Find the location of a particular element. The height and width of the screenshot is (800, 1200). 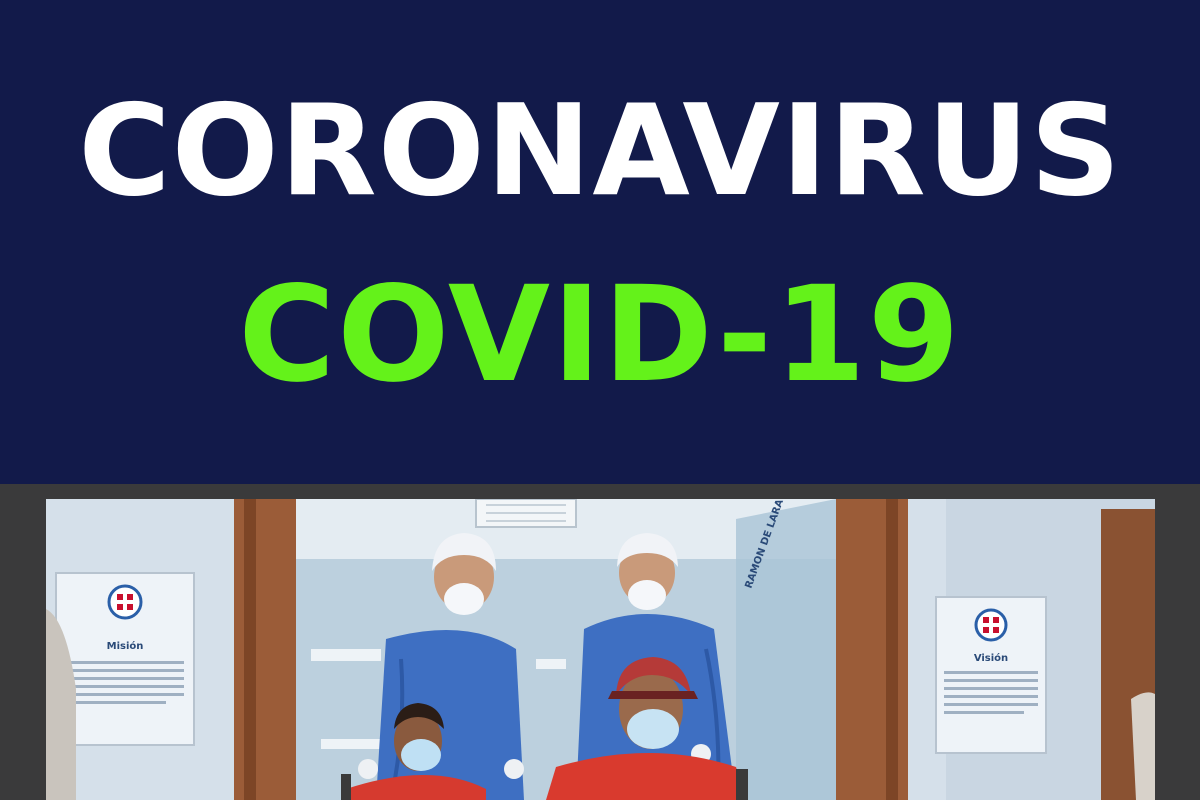

left-door-frame is located at coordinates (265, 649).